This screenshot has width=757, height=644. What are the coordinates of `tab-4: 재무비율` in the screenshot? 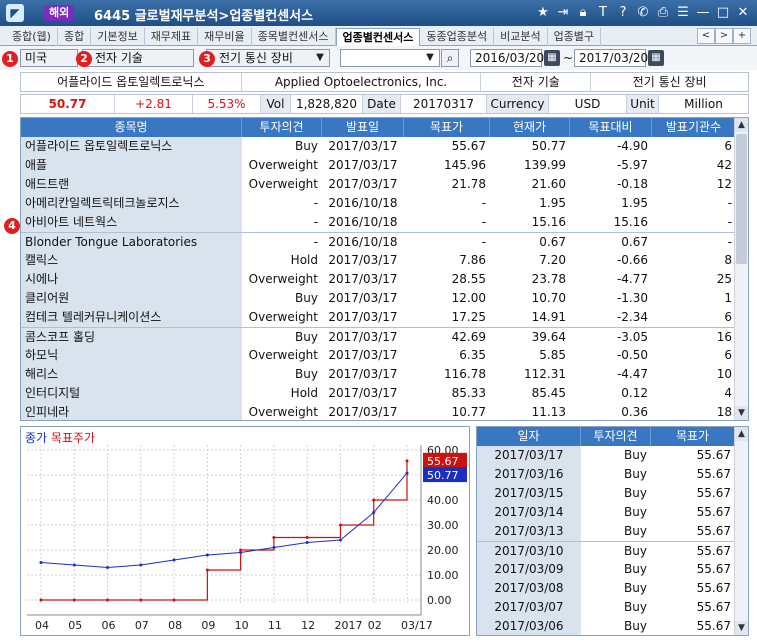 It's located at (225, 37).